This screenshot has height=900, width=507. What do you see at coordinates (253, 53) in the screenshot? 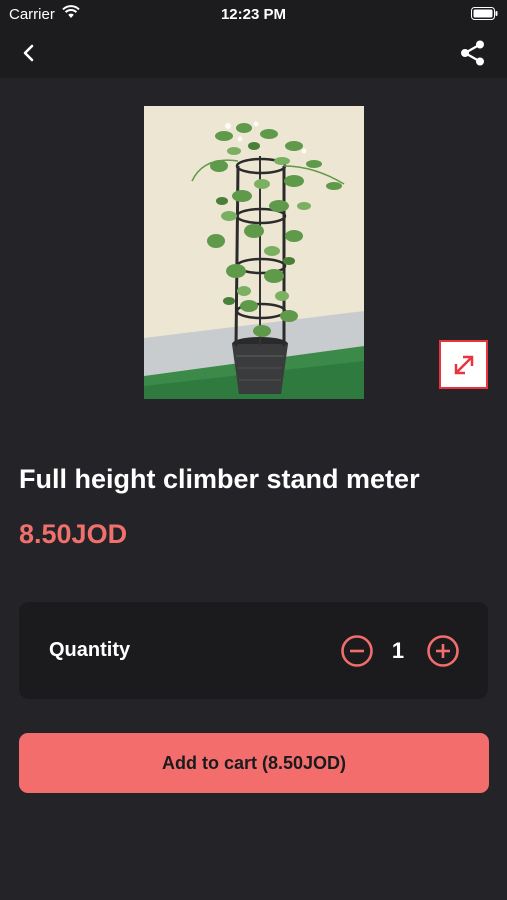
I see `nav-bar` at bounding box center [253, 53].